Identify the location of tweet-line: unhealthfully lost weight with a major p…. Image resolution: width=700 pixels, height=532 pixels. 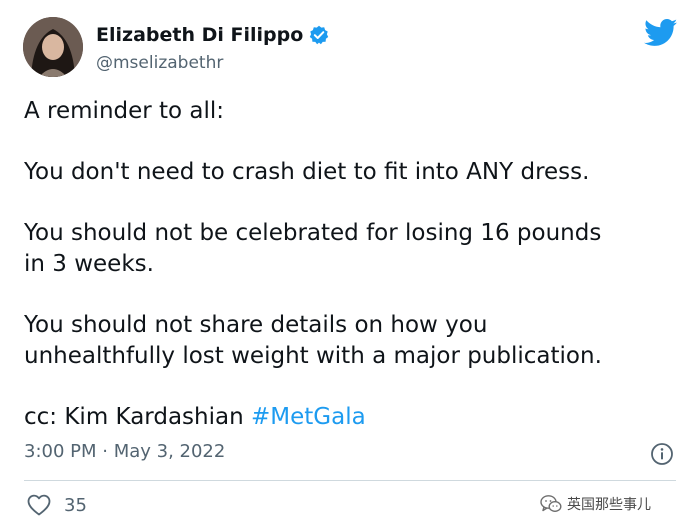
(313, 356).